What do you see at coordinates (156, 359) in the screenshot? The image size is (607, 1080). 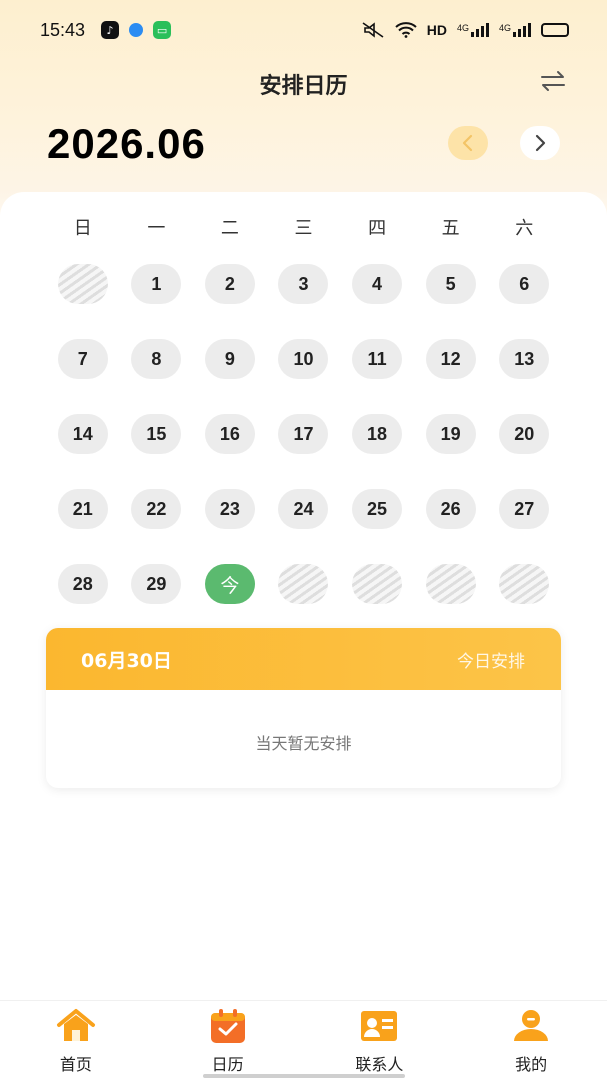 I see `day-cell: 8` at bounding box center [156, 359].